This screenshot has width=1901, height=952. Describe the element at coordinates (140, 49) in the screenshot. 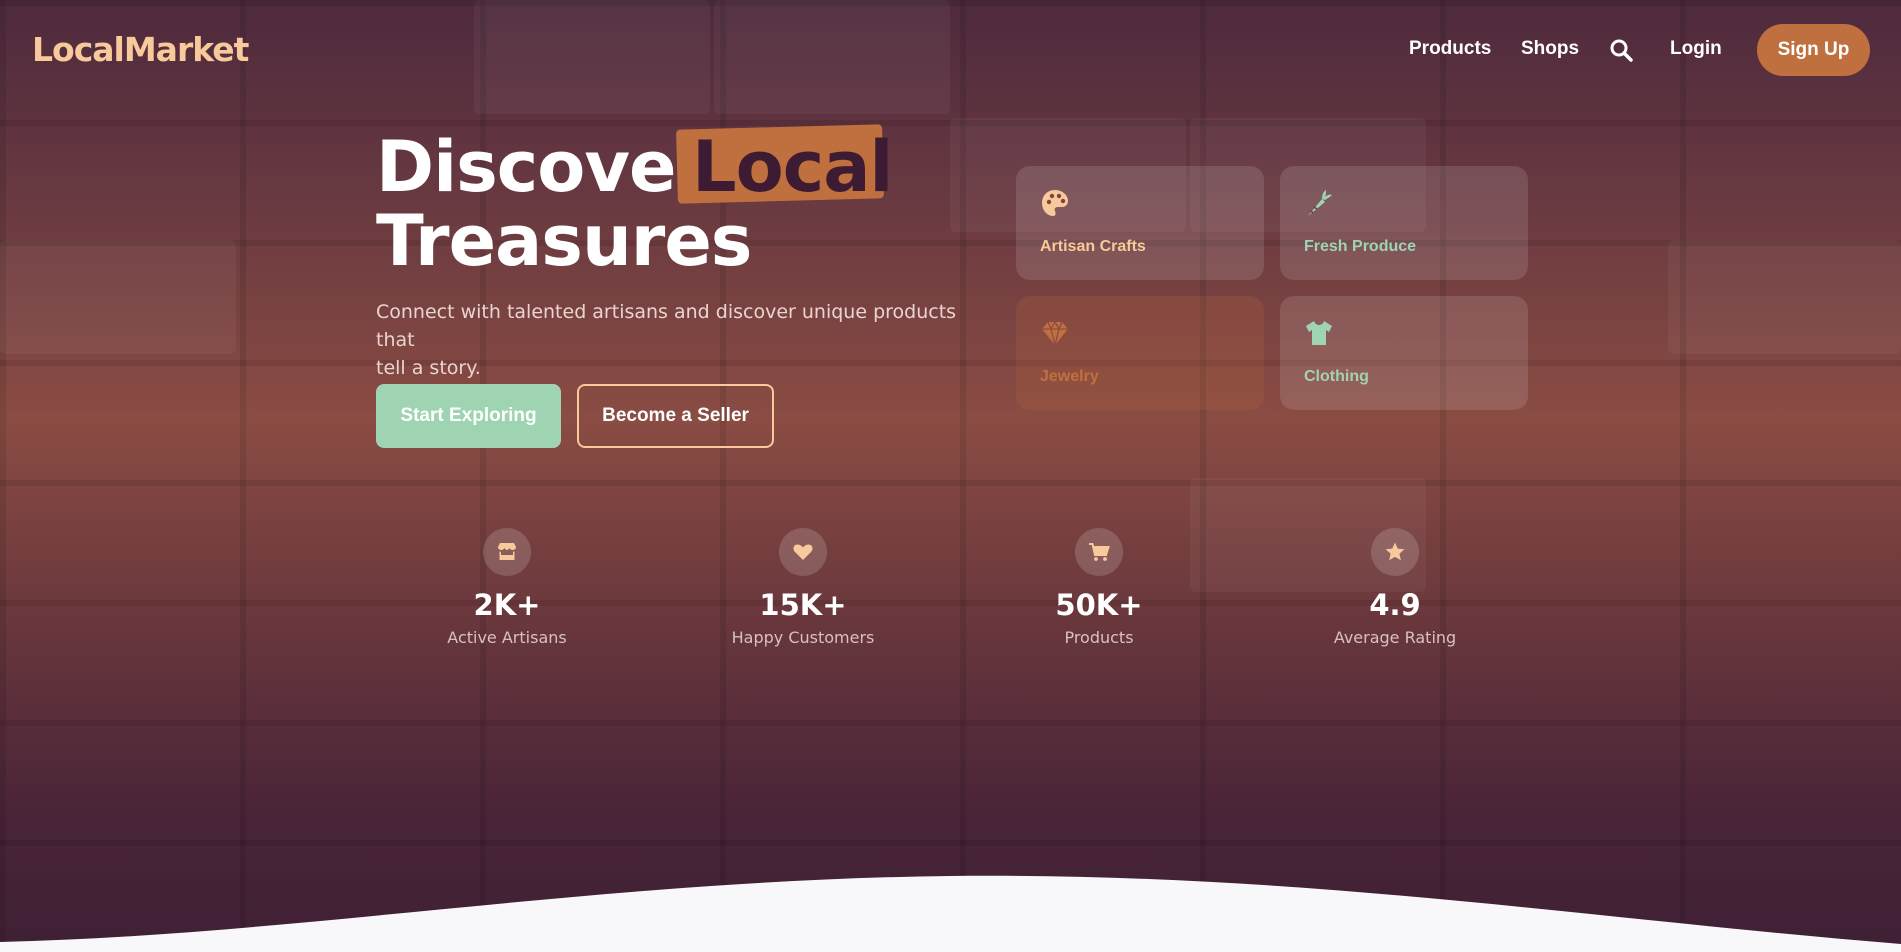

I see `brand-logo: LocalMarket` at that location.